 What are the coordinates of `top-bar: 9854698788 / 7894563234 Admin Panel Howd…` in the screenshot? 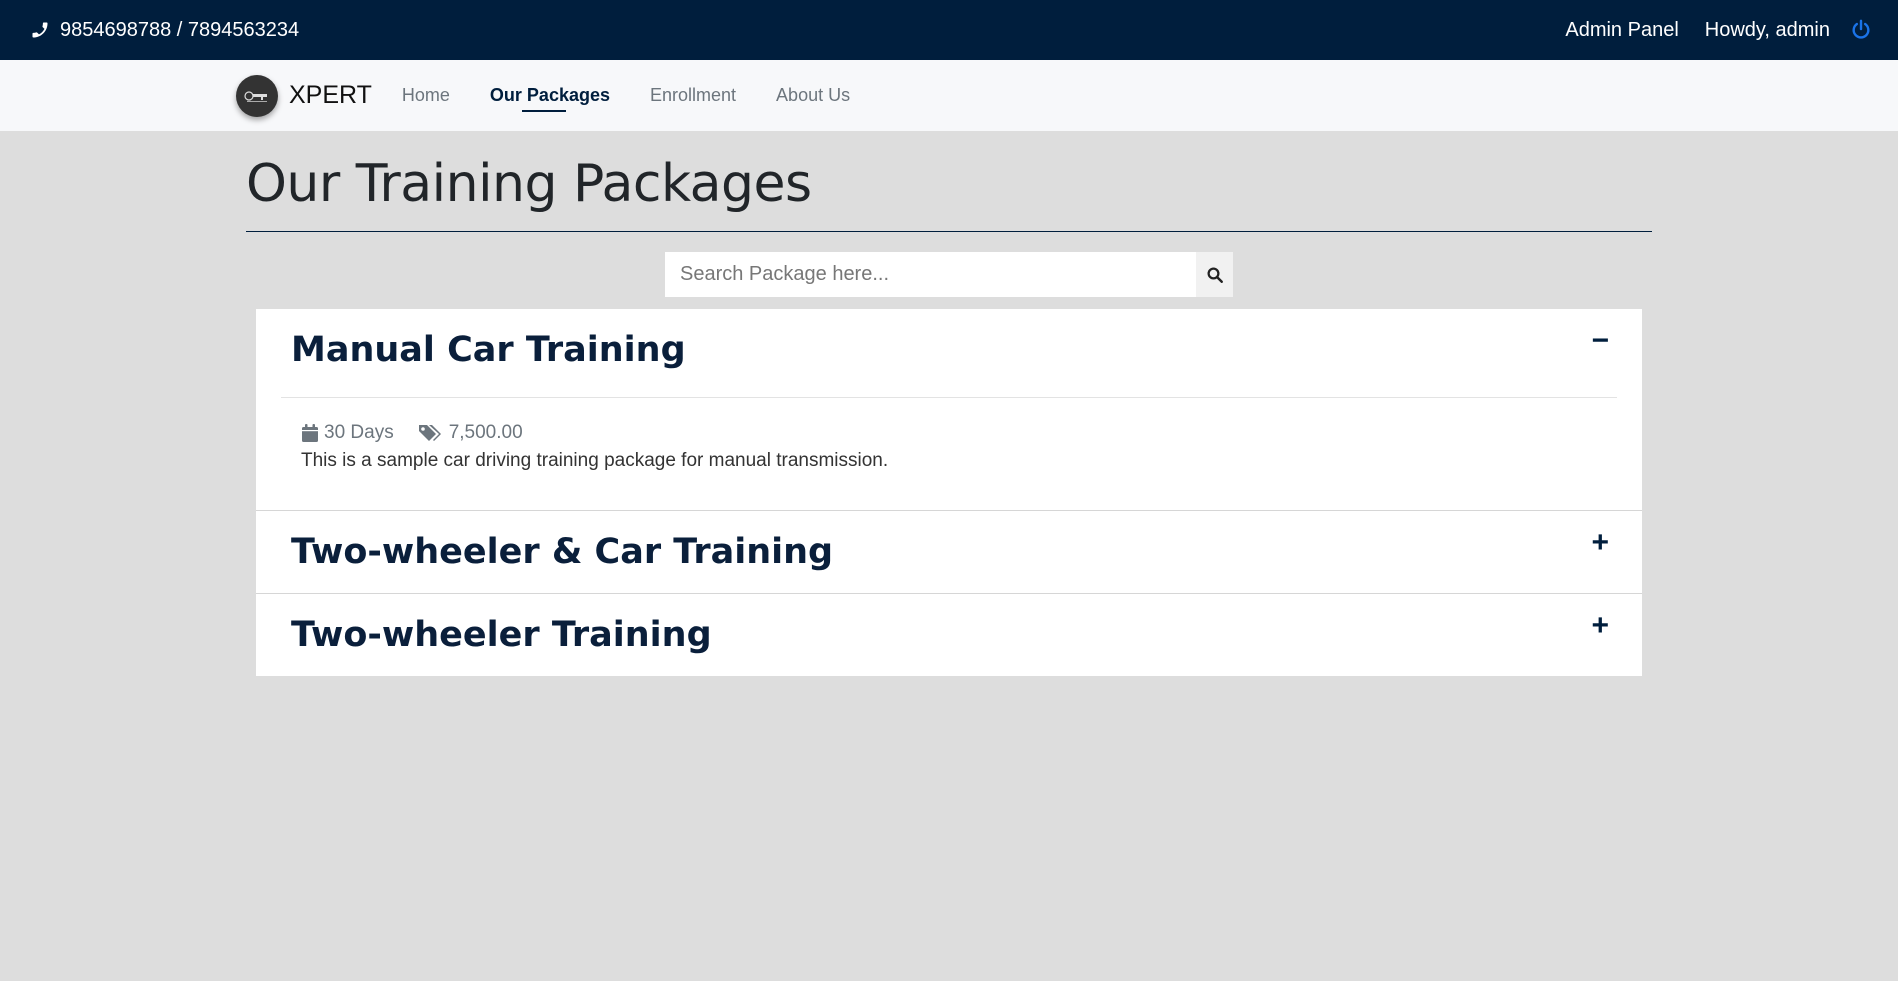 It's located at (949, 30).